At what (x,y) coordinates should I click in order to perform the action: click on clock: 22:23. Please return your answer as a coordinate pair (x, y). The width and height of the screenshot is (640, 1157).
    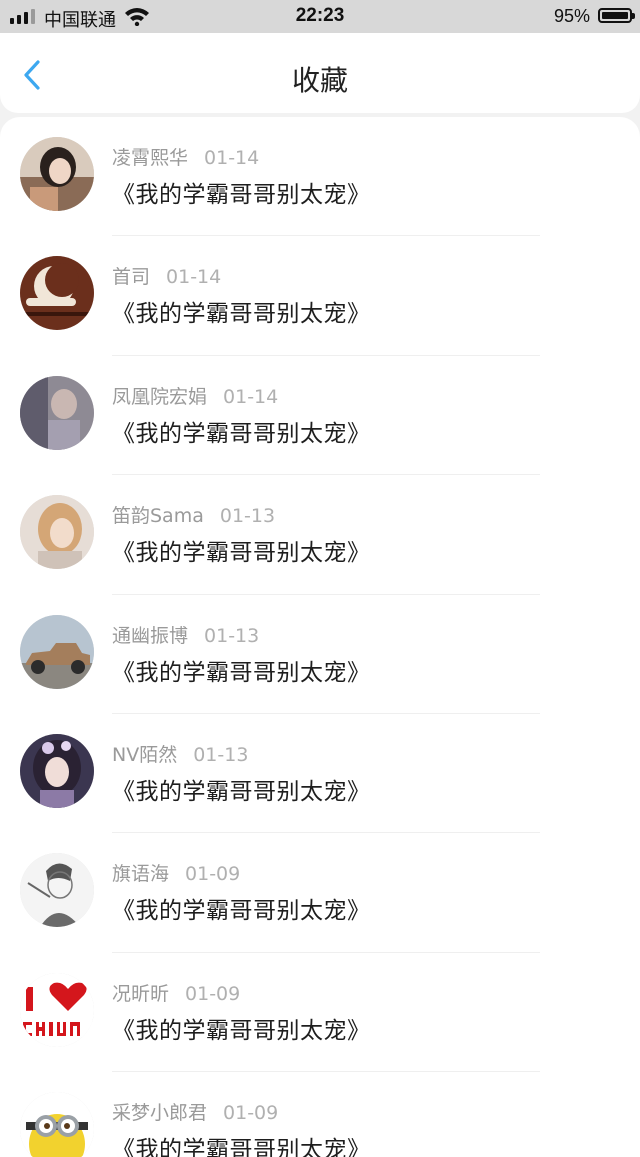
    Looking at the image, I should click on (320, 15).